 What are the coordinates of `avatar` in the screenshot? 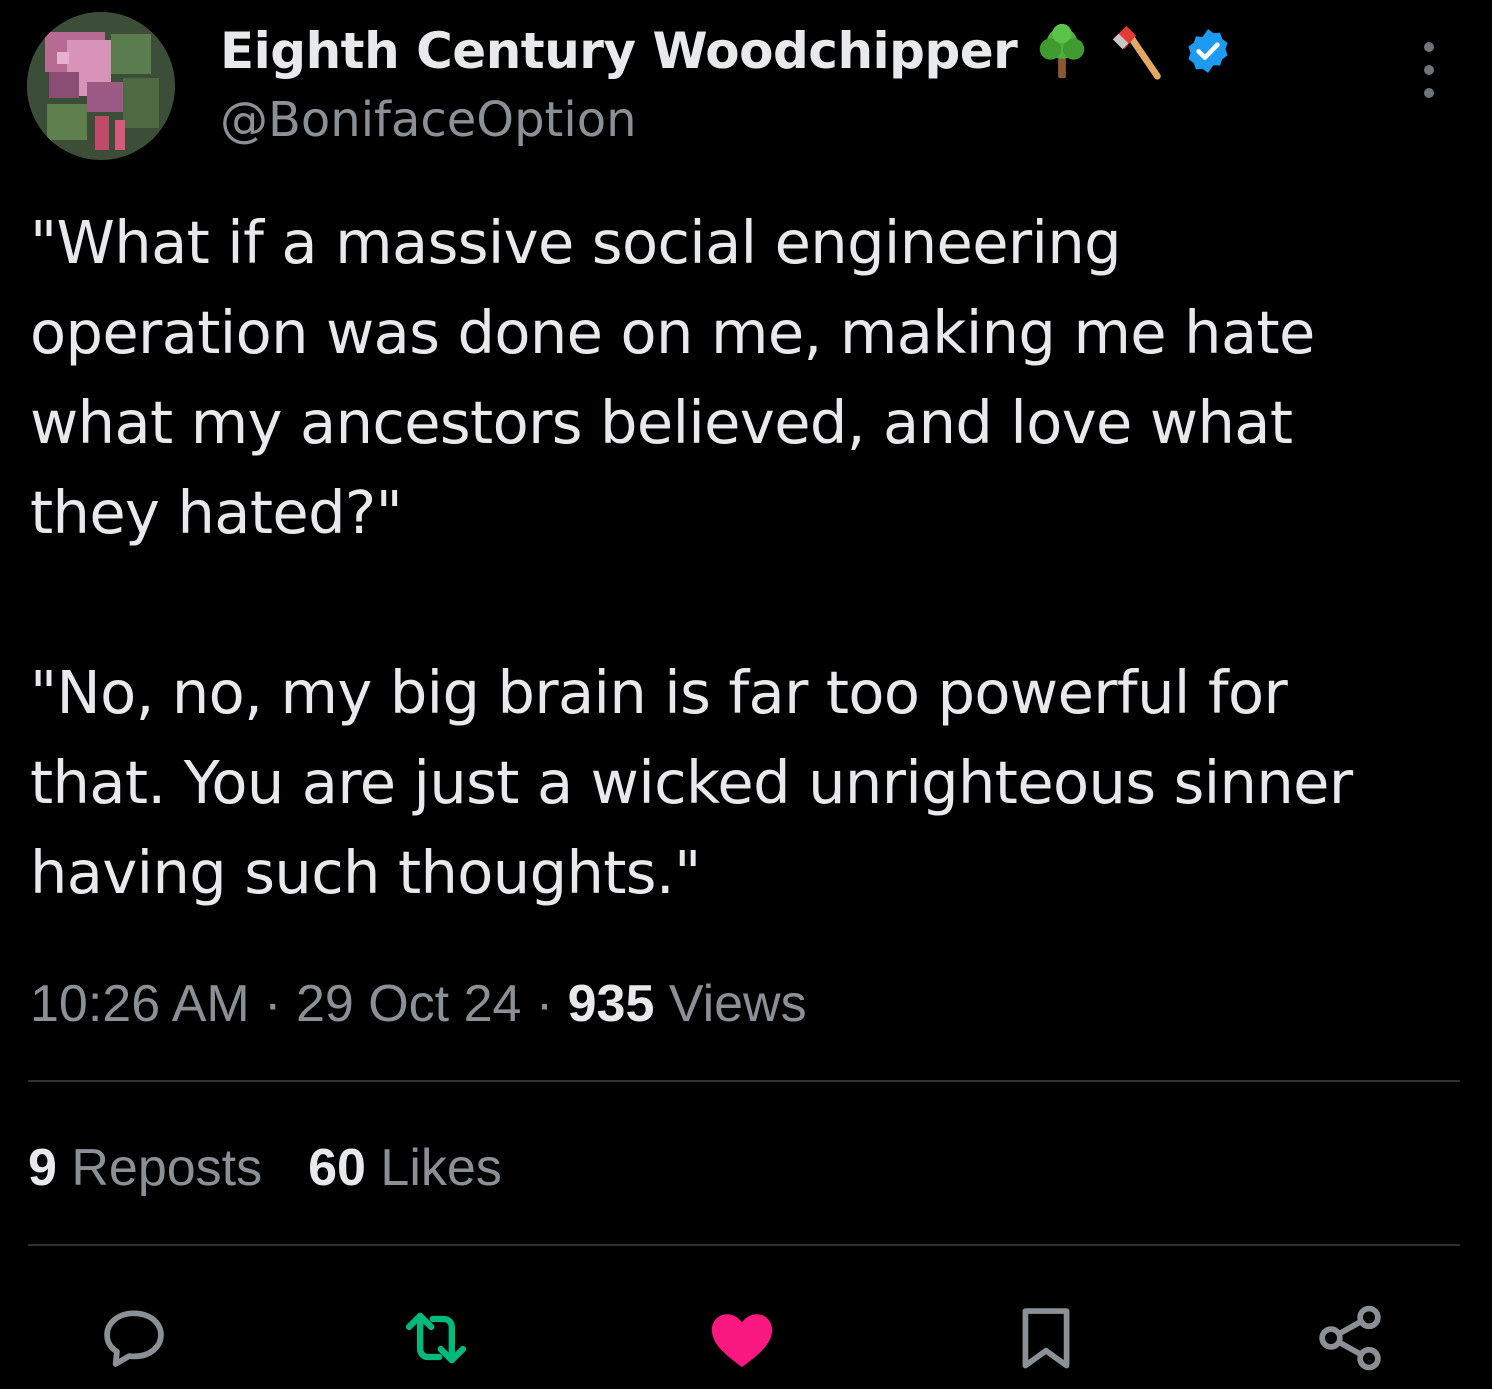 It's located at (101, 86).